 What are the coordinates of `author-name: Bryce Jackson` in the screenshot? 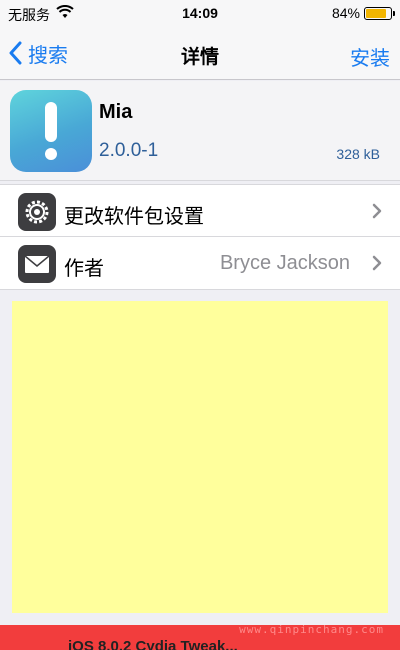 It's located at (284, 263).